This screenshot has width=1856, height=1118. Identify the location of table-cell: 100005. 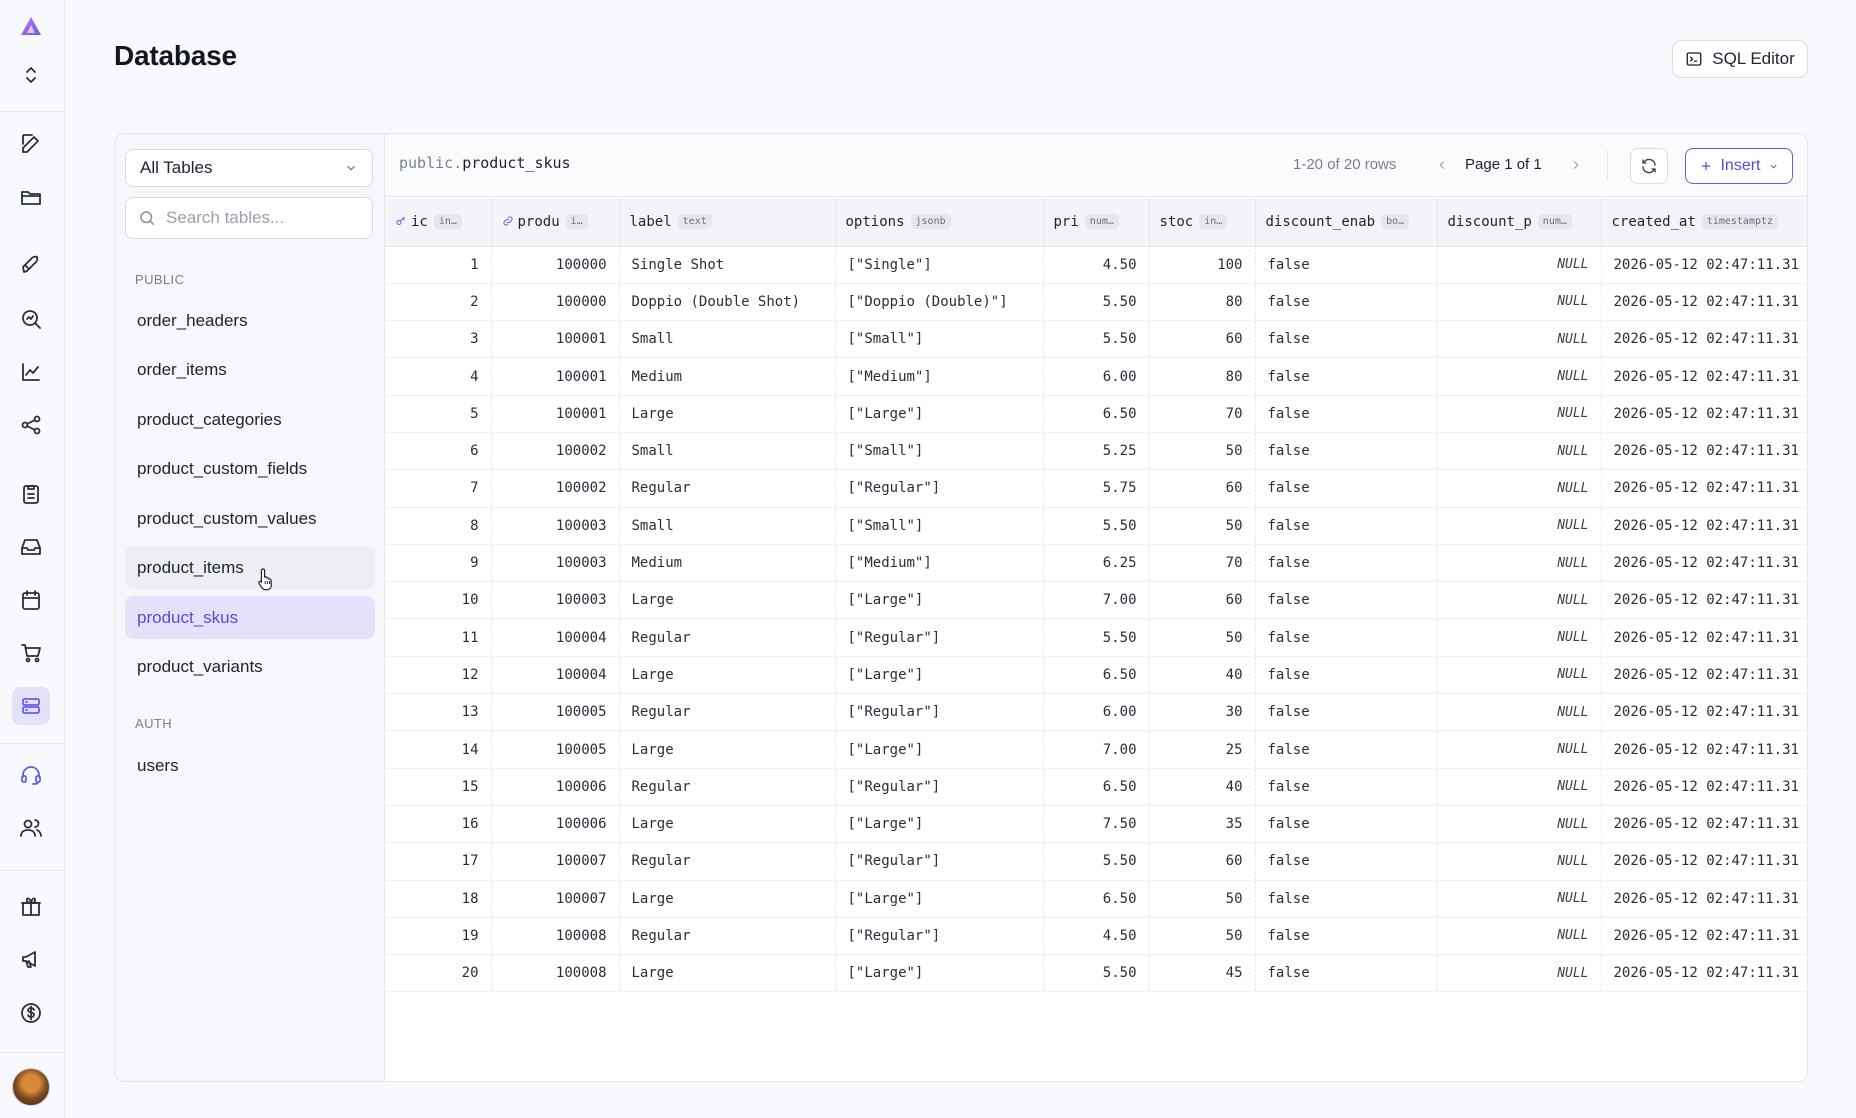
(555, 749).